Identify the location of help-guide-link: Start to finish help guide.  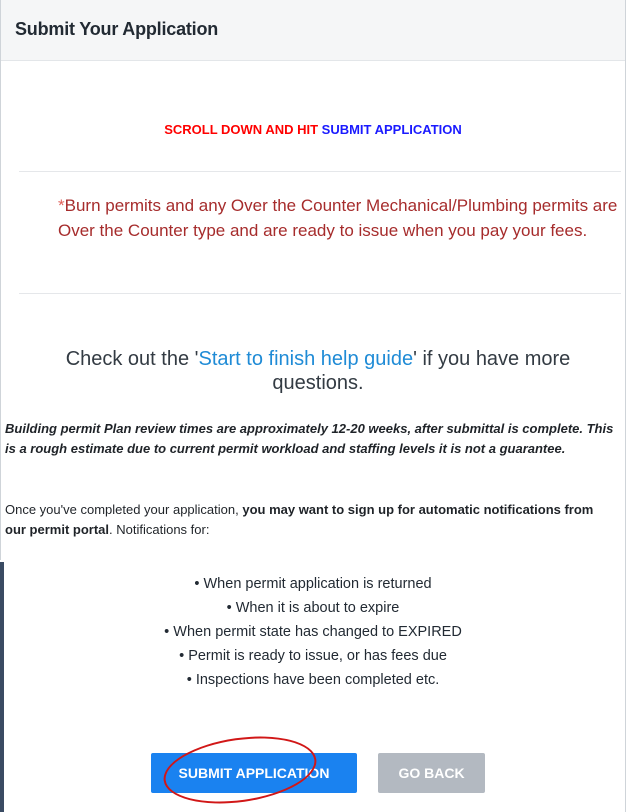
(305, 359).